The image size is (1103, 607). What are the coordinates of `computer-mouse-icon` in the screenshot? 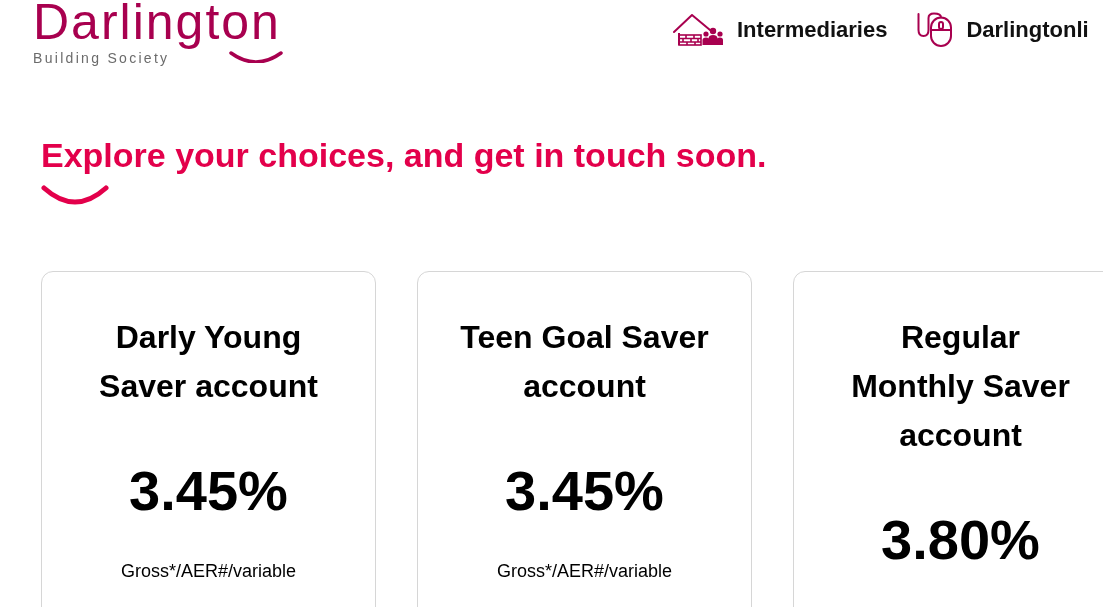 It's located at (935, 29).